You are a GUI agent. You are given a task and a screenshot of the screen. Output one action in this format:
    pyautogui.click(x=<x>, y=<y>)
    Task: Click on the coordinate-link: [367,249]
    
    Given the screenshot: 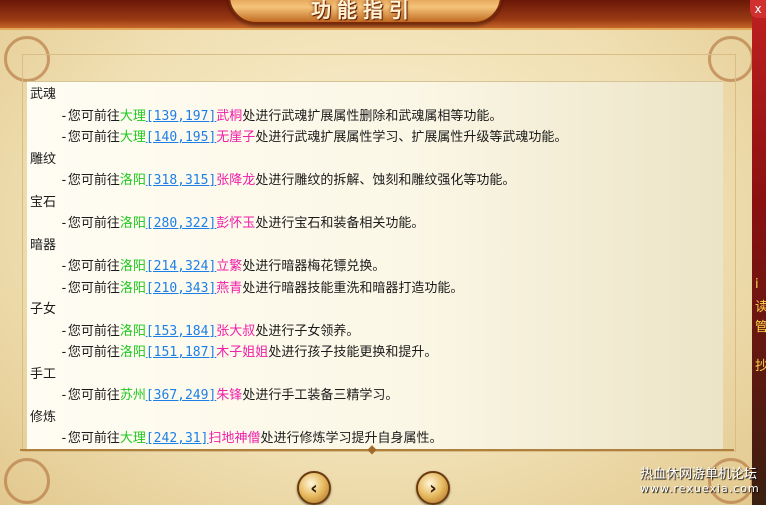 What is the action you would take?
    pyautogui.click(x=181, y=395)
    